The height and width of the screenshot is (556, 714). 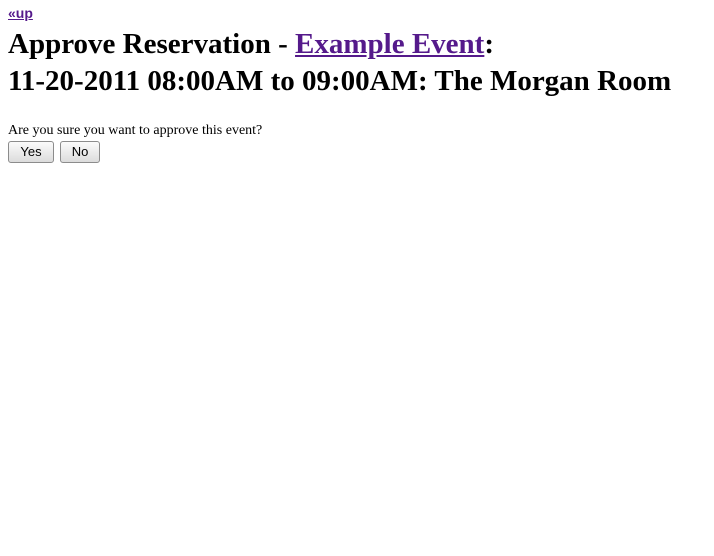 I want to click on up-link: «up, so click(x=20, y=13).